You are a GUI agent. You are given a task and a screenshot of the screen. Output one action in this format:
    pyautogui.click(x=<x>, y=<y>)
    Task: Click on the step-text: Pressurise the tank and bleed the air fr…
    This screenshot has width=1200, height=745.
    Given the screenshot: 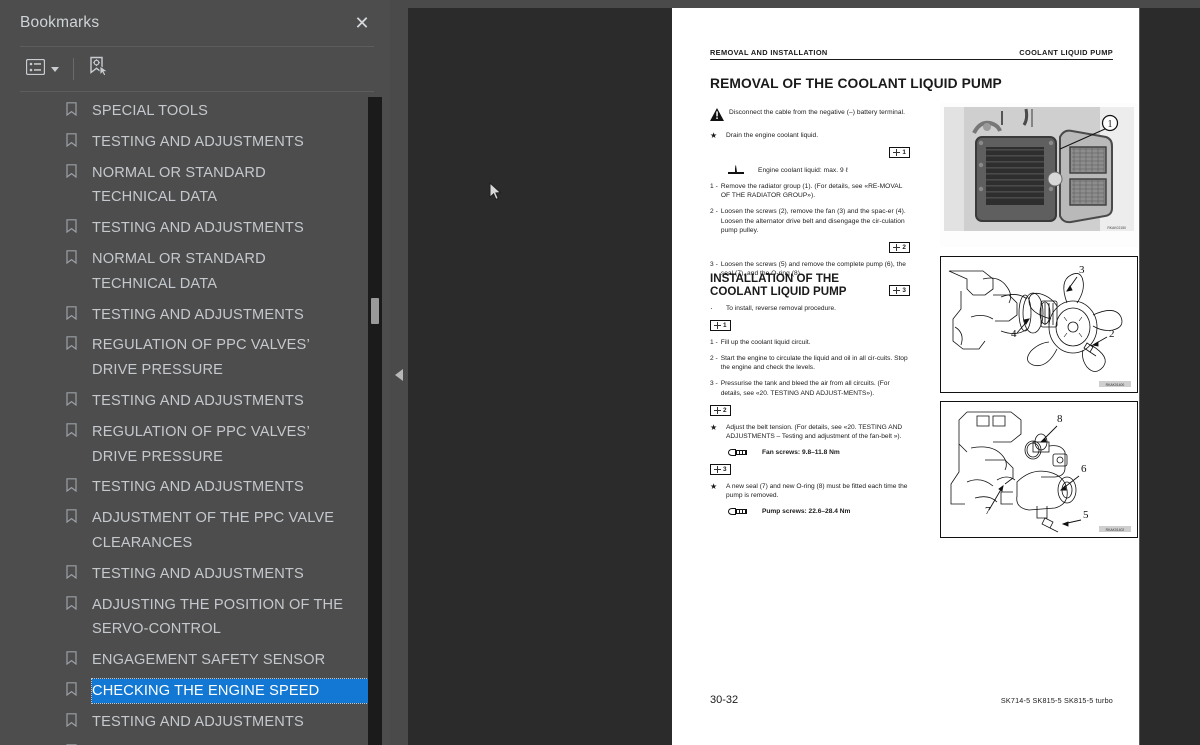 What is the action you would take?
    pyautogui.click(x=805, y=388)
    